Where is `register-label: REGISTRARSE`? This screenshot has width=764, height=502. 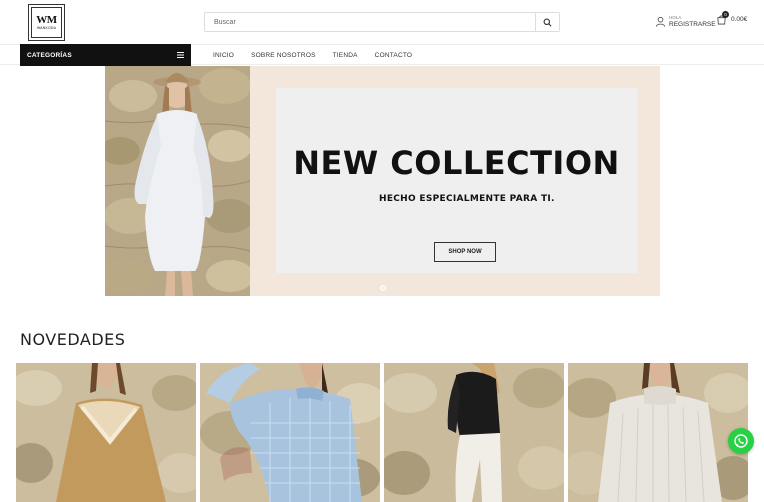 register-label: REGISTRARSE is located at coordinates (692, 24).